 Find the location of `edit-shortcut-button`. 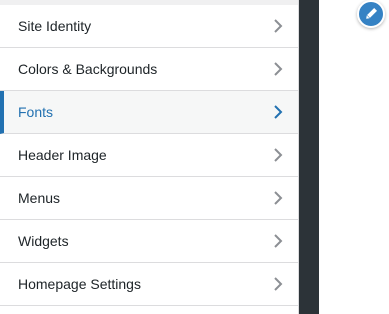

edit-shortcut-button is located at coordinates (371, 14).